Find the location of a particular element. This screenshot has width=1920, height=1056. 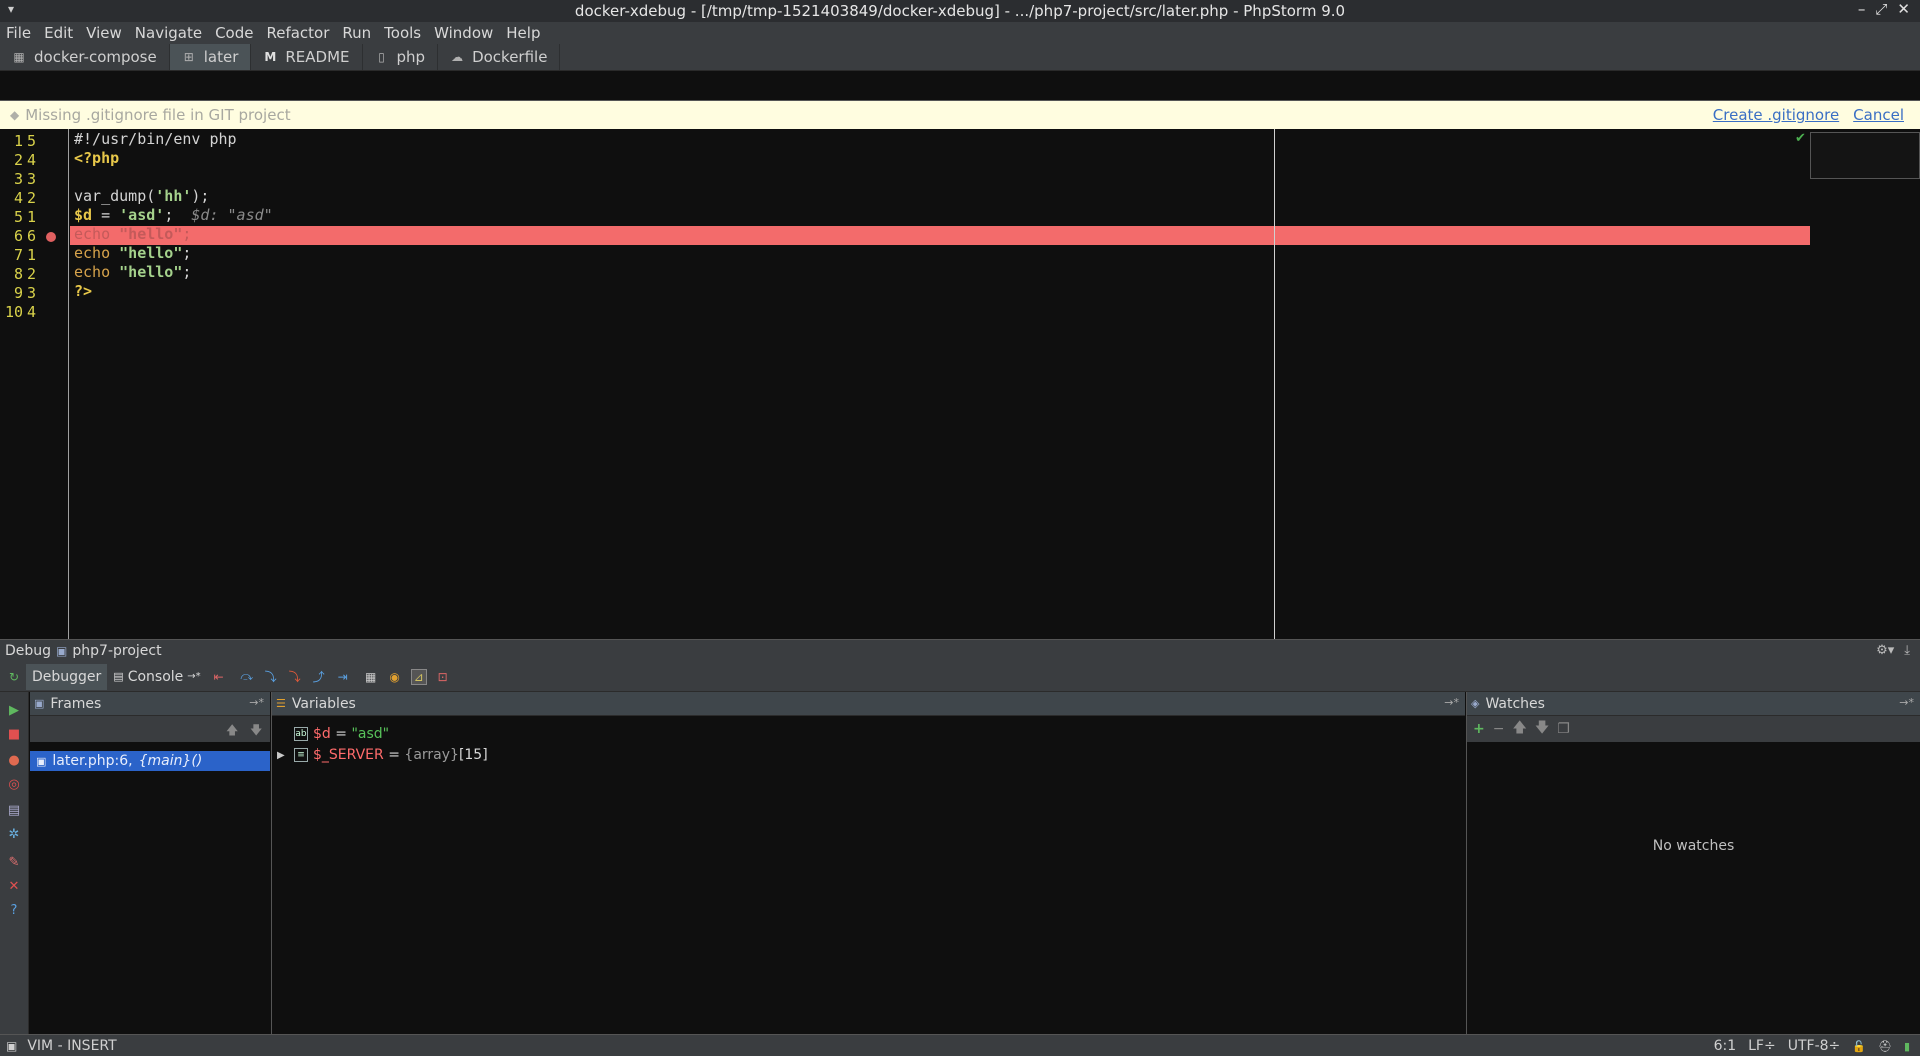

run-to-cursor-icon: ⇥ is located at coordinates (343, 677).